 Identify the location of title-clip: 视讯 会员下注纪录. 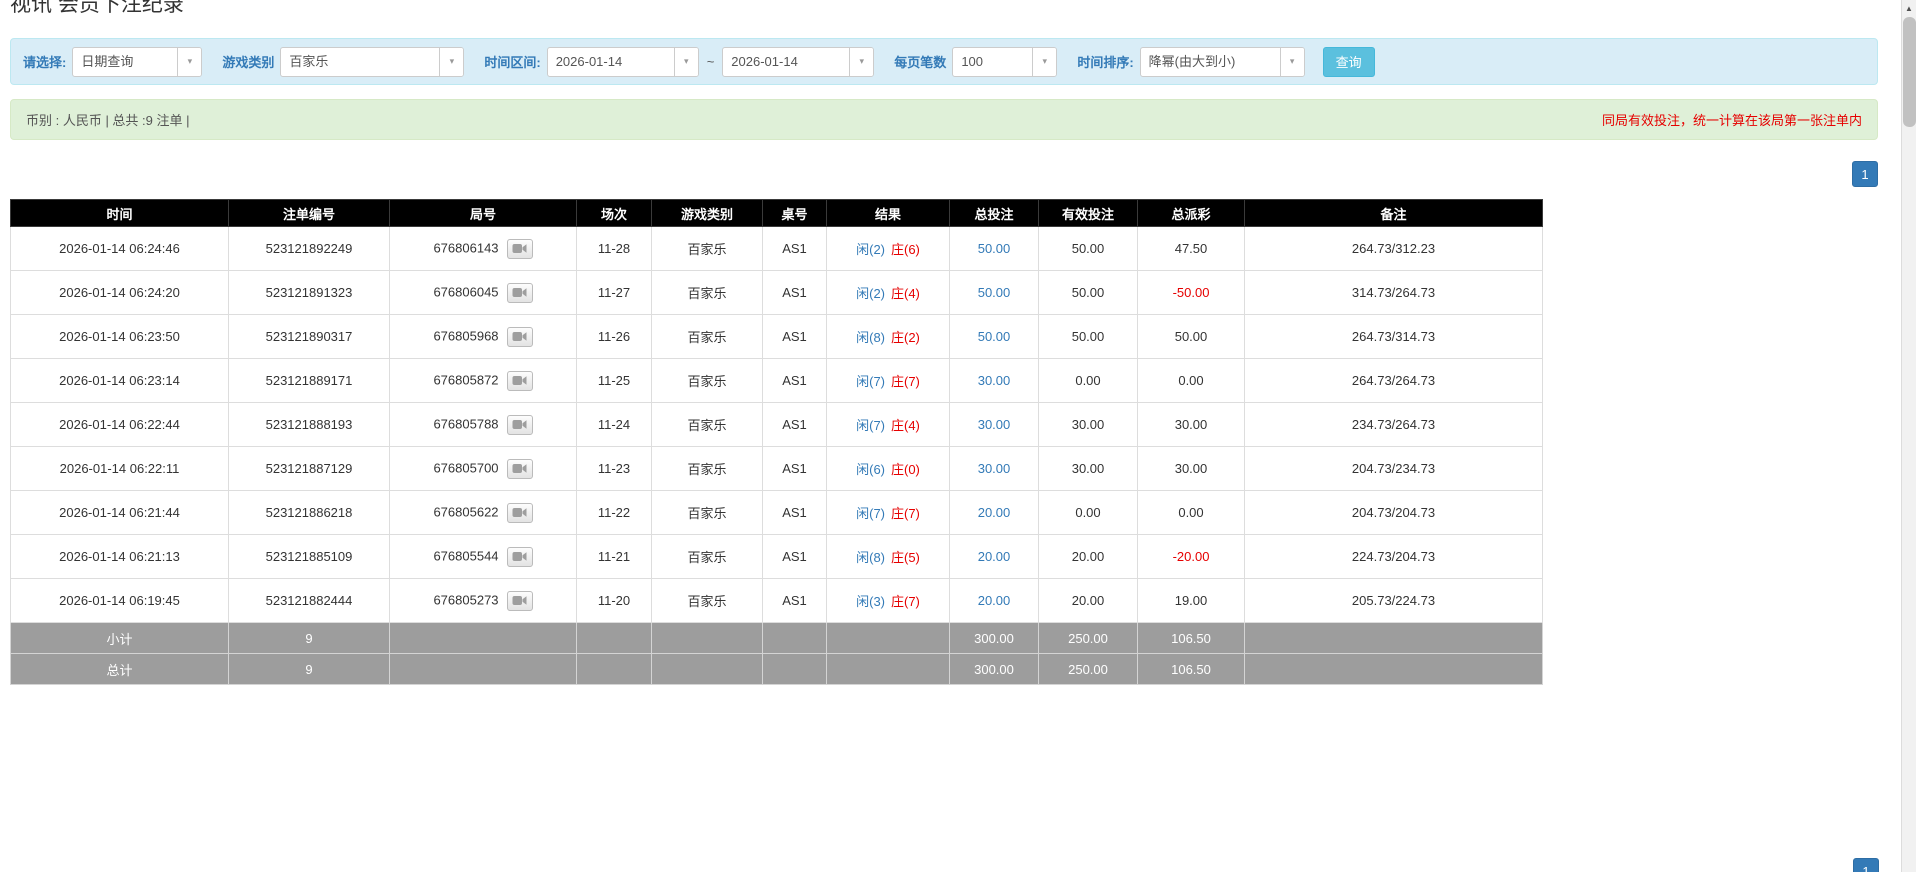
(944, 10).